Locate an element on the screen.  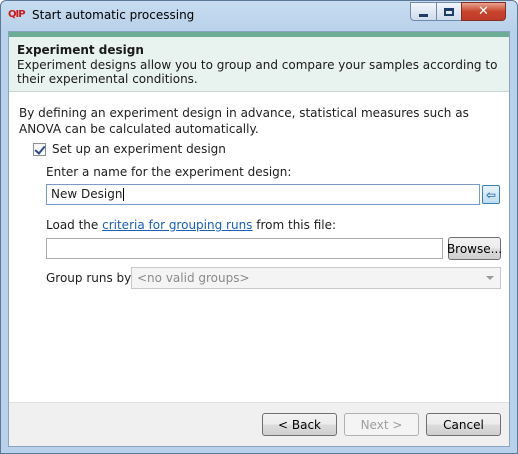
maximize-button is located at coordinates (449, 11).